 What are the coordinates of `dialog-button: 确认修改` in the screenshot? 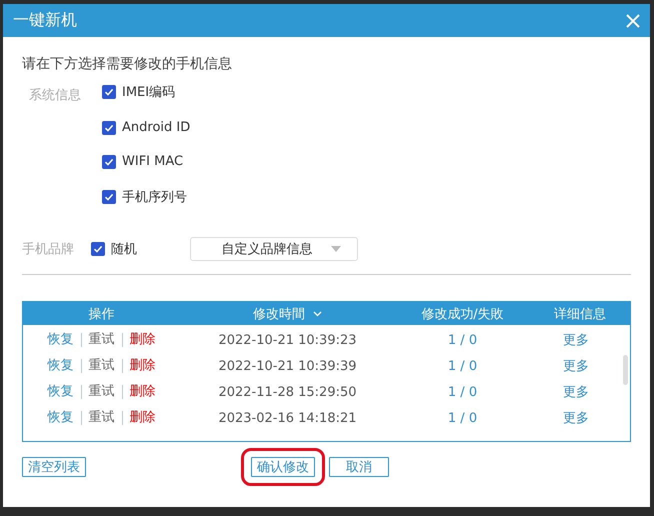 It's located at (283, 467).